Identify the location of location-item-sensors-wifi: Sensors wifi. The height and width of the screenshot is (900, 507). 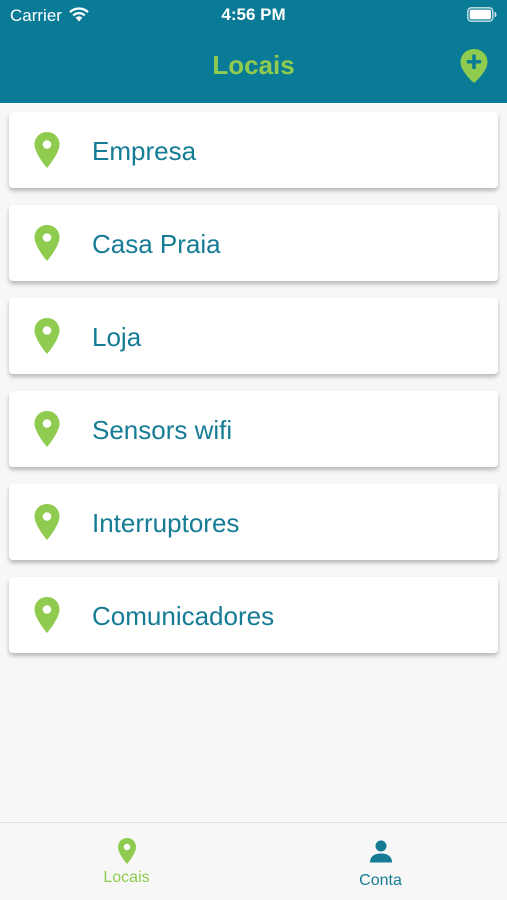
(253, 429).